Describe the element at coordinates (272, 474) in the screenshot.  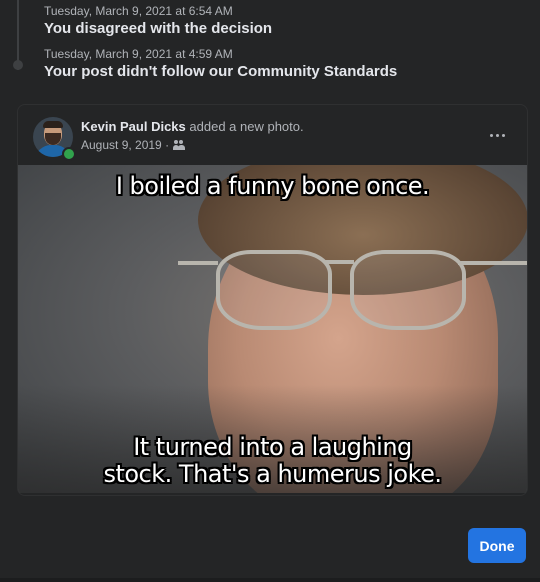
I see `meme-caption-line: stock. That's a humerus joke.` at that location.